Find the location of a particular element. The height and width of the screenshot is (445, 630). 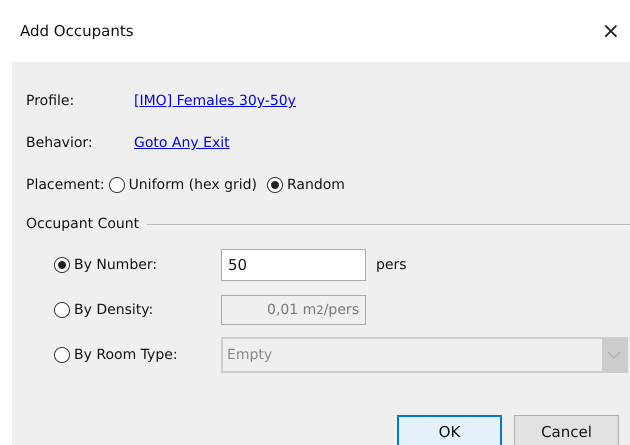

radio-label: Uniform (hex grid) is located at coordinates (192, 185).